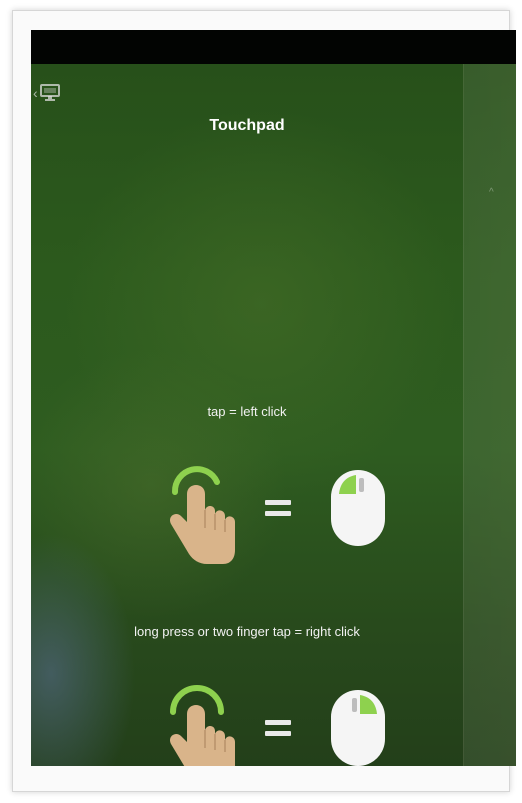  Describe the element at coordinates (35, 93) in the screenshot. I see `chevron-left-icon: ‹` at that location.